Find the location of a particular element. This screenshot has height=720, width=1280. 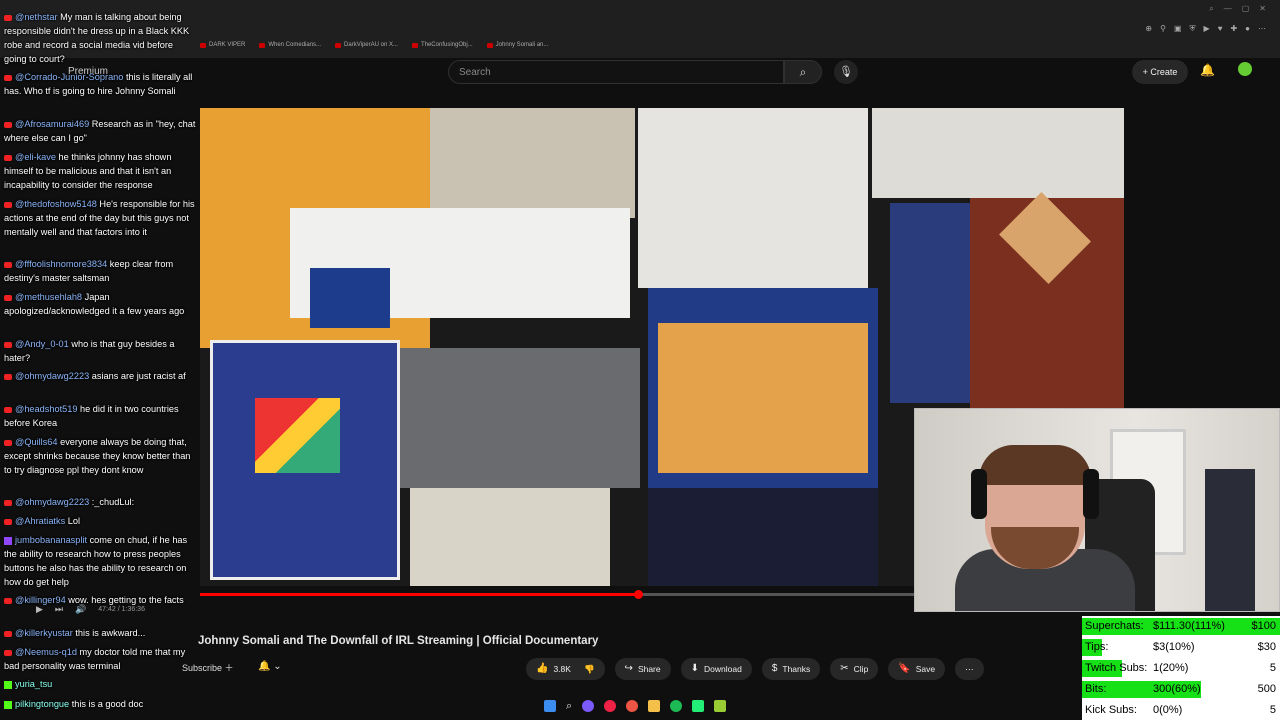

close-icon: ✕ is located at coordinates (1262, 9).